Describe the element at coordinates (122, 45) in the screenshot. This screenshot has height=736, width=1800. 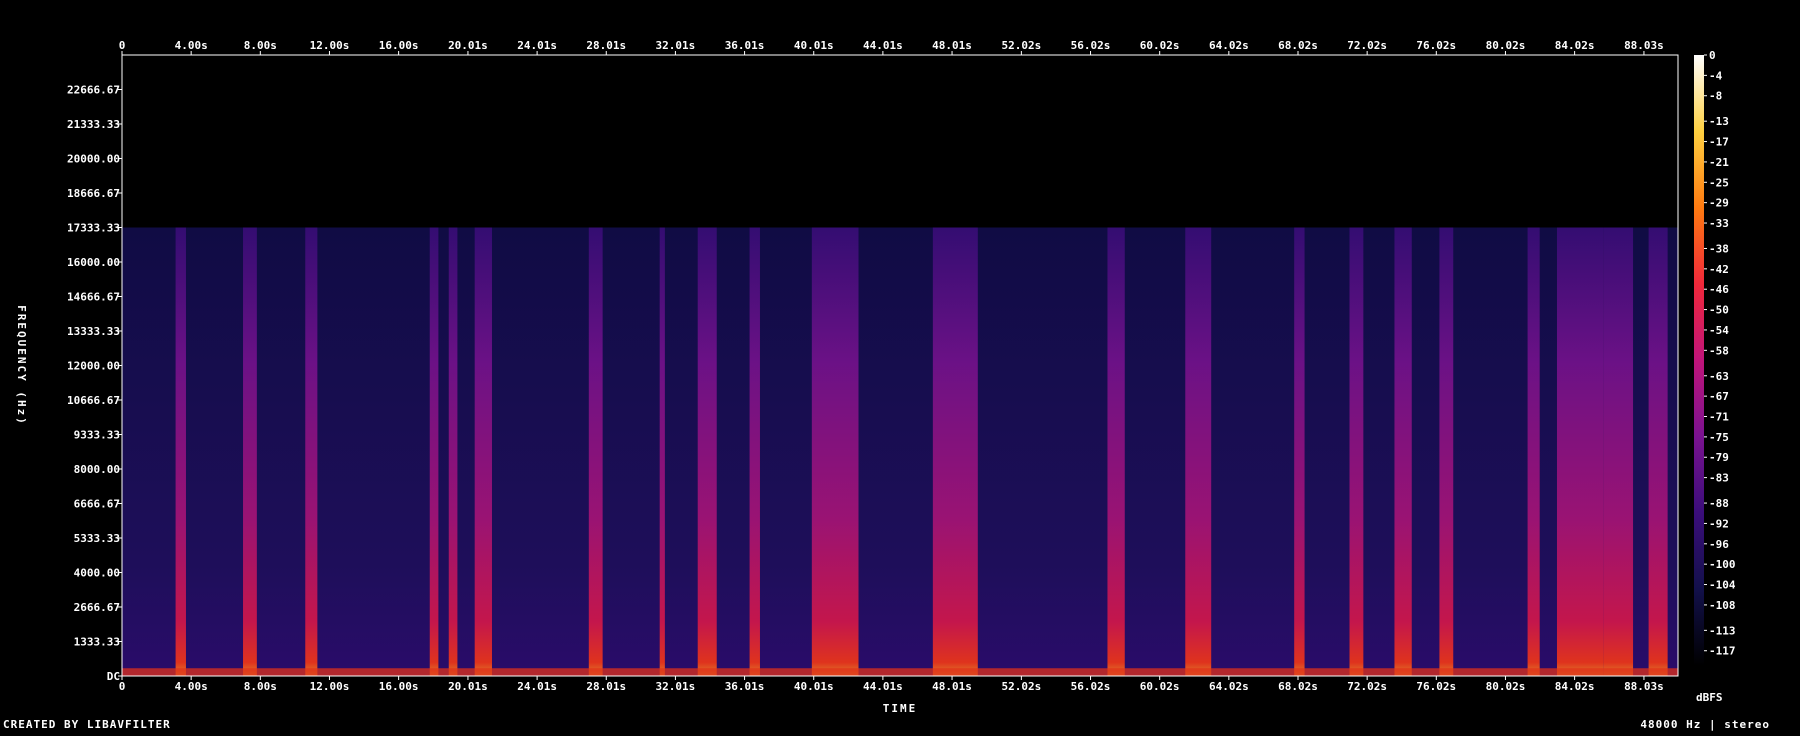
I see `x-tick-label-top: 0` at that location.